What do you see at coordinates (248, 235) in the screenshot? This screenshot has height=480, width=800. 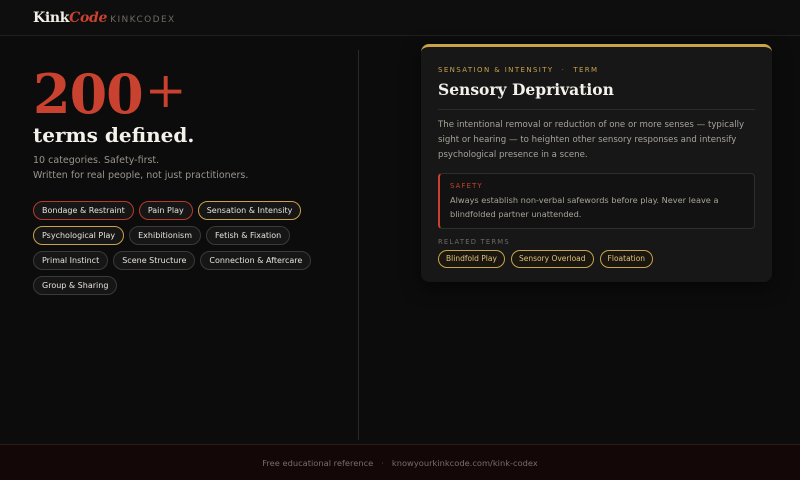 I see `category-chip: Fetish & Fixation` at bounding box center [248, 235].